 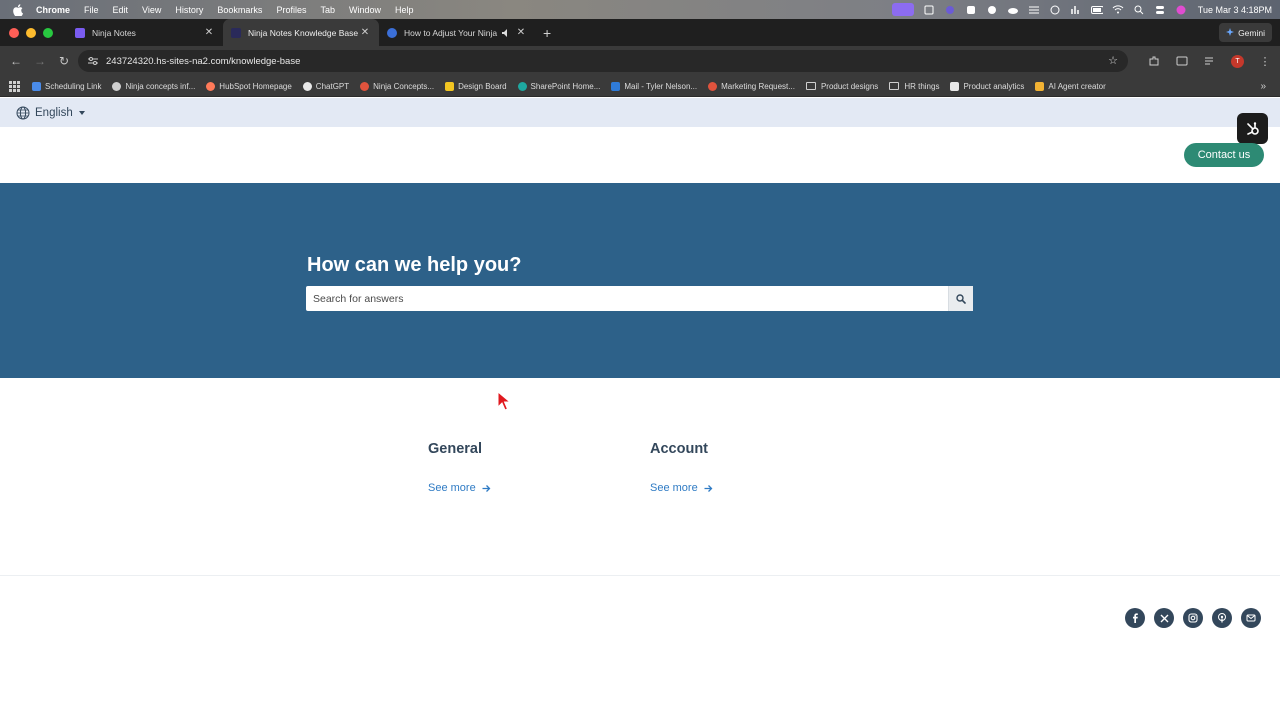 I want to click on search-input, so click(x=627, y=298).